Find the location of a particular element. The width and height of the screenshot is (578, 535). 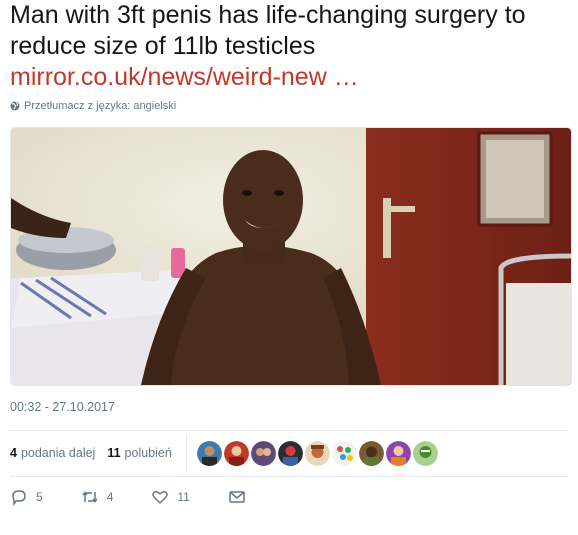

retweets-stat-count: 4 is located at coordinates (13, 453).